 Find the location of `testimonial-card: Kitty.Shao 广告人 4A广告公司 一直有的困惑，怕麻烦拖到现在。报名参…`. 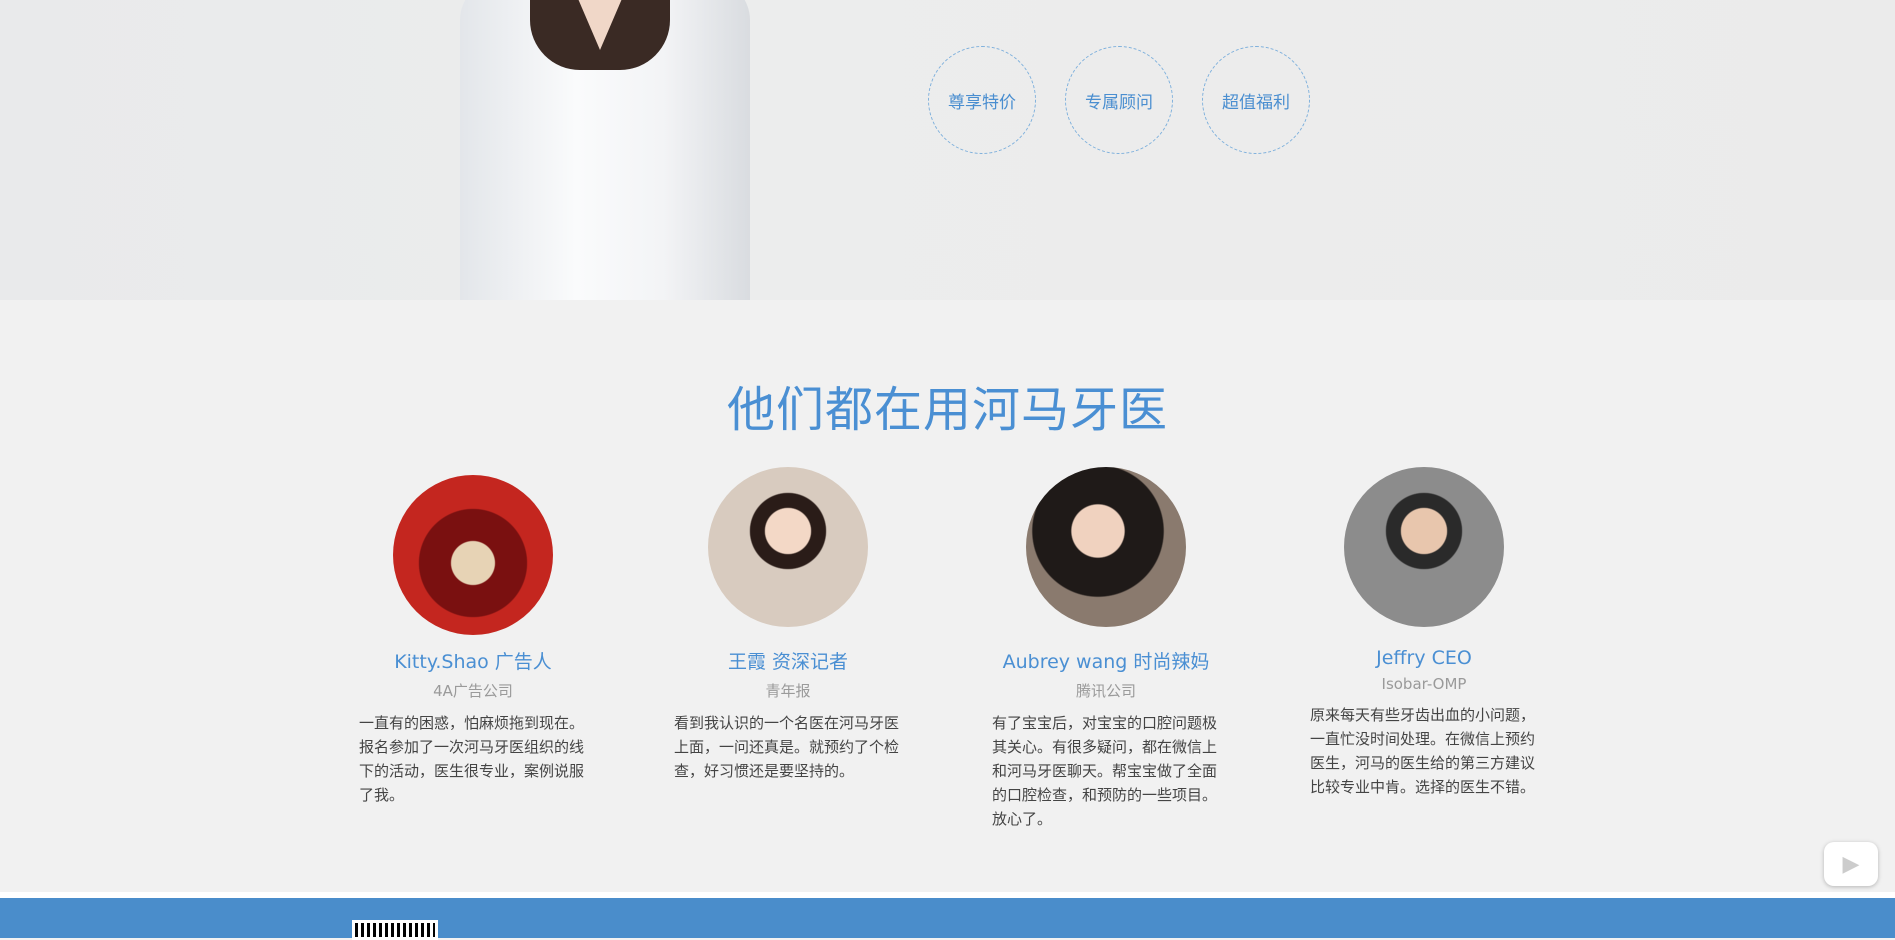

testimonial-card: Kitty.Shao 广告人 4A广告公司 一直有的困惑，怕麻烦拖到现在。报名参… is located at coordinates (473, 641).